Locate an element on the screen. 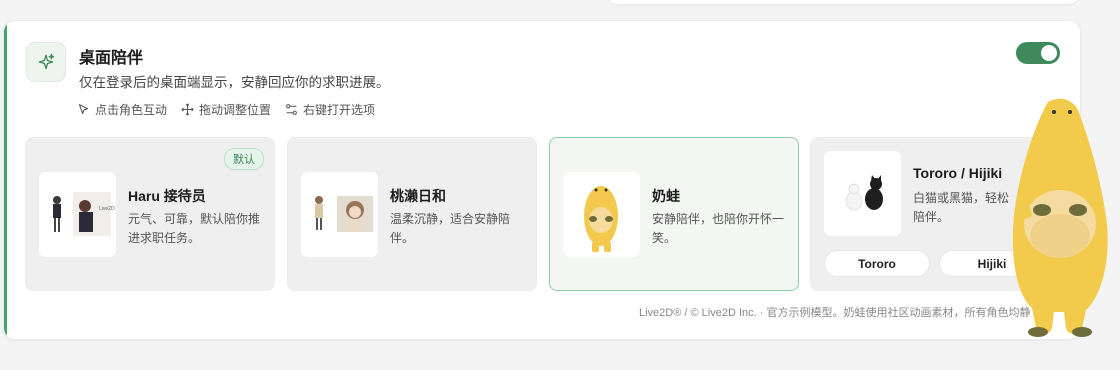  feature-title: 桌面陪伴 is located at coordinates (111, 58).